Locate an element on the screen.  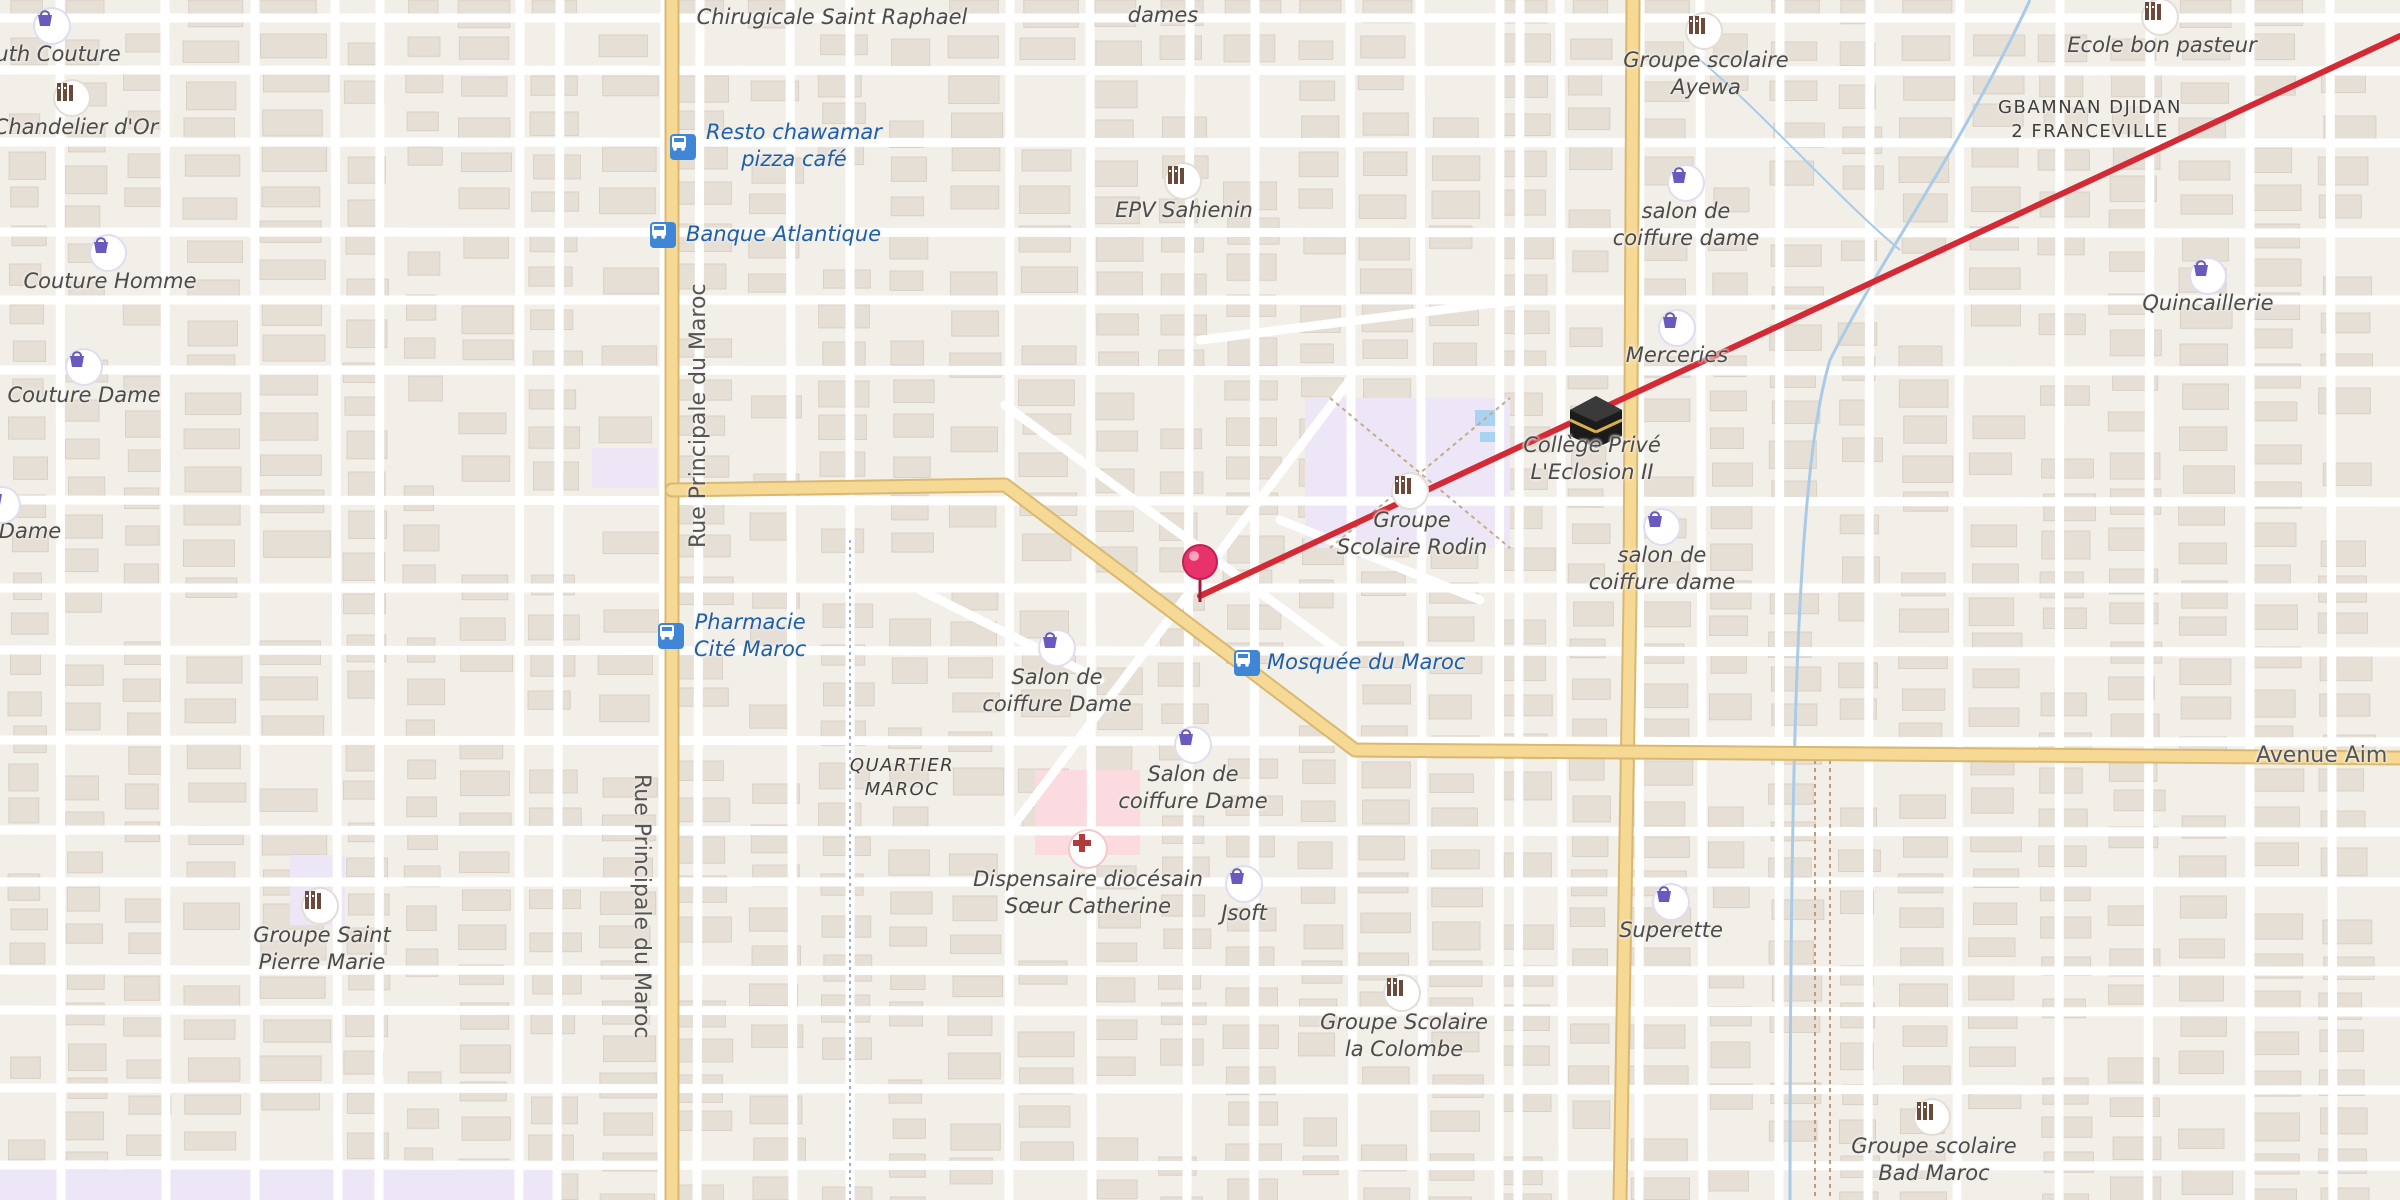
place-chandelier: Chandelier d'Or is located at coordinates (79, 127).